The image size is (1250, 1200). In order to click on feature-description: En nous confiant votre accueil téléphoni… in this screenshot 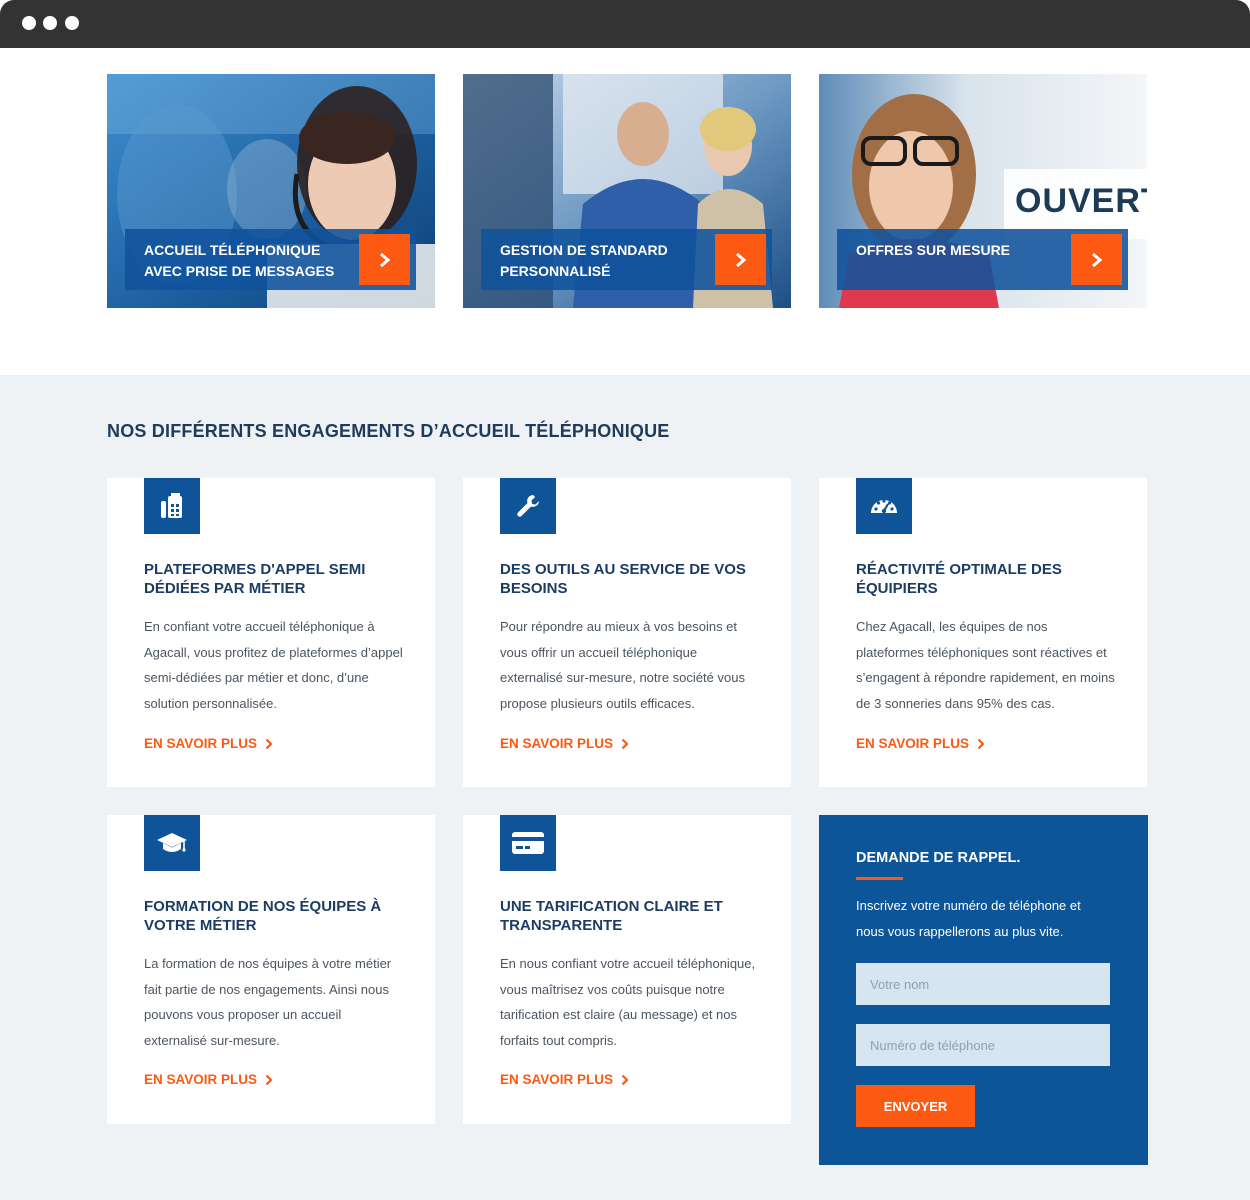, I will do `click(628, 1002)`.